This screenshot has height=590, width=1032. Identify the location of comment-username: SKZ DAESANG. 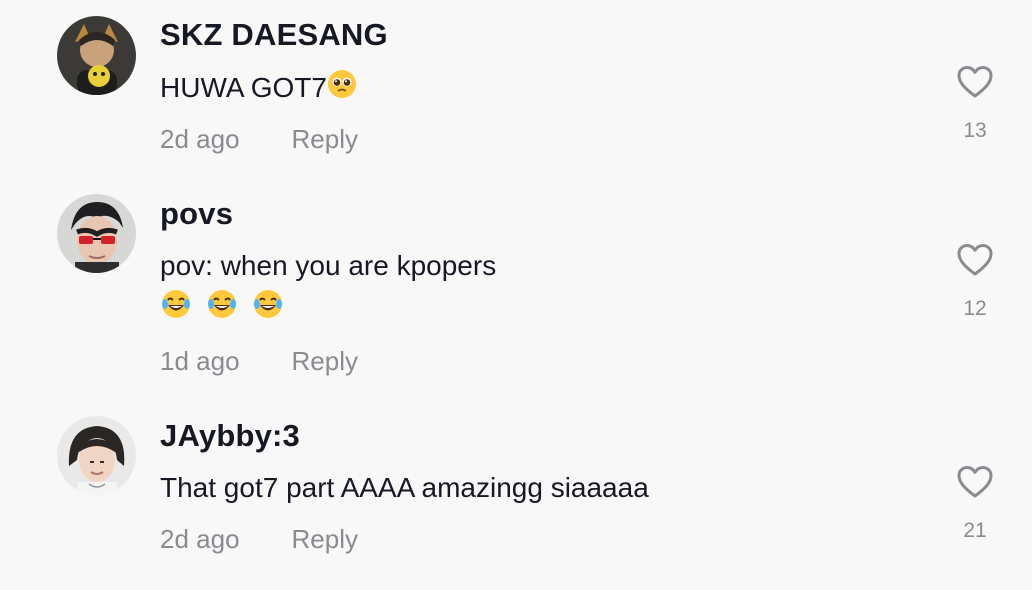
(274, 35).